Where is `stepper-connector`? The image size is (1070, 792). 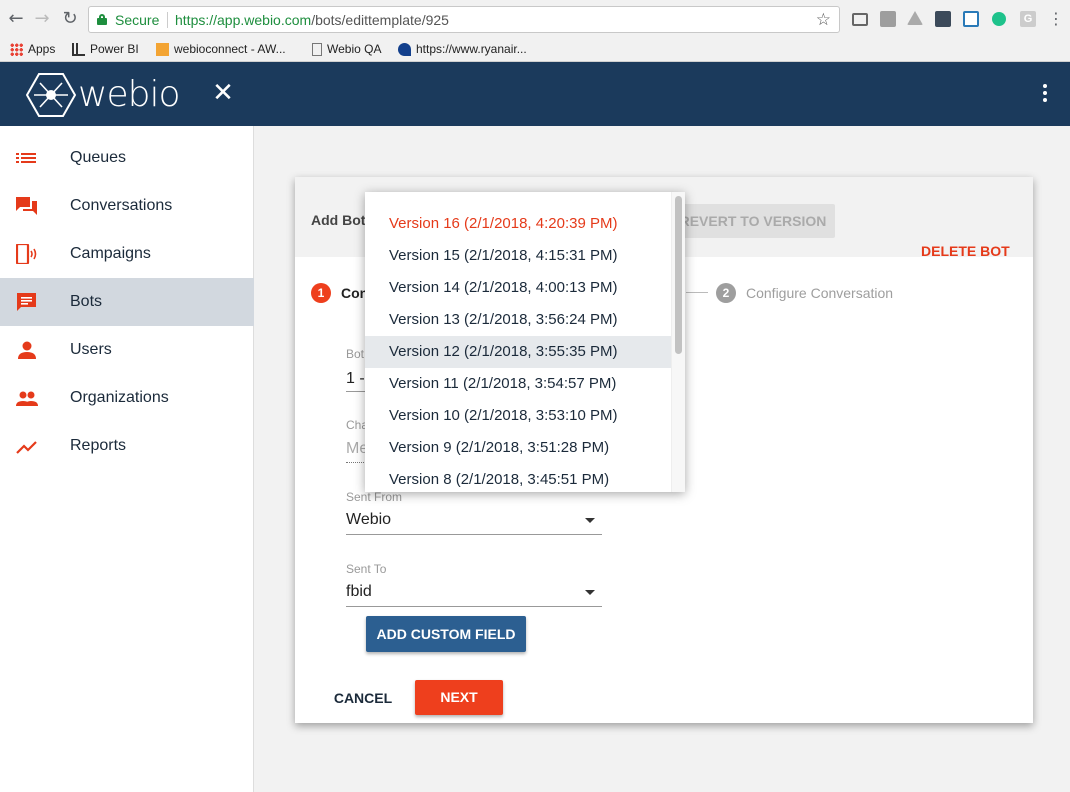
stepper-connector is located at coordinates (697, 292).